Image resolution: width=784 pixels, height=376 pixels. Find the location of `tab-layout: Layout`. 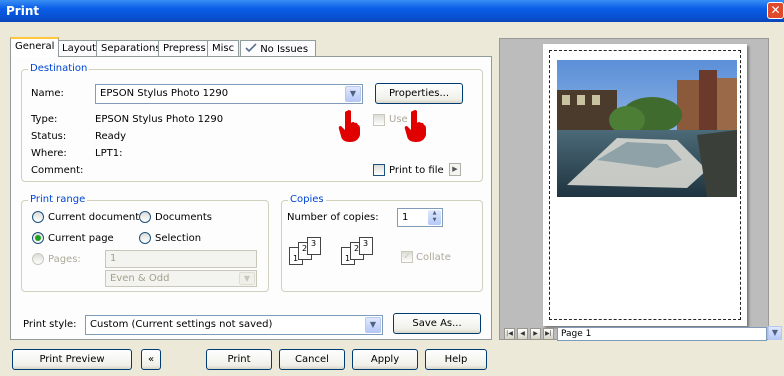

tab-layout: Layout is located at coordinates (79, 48).